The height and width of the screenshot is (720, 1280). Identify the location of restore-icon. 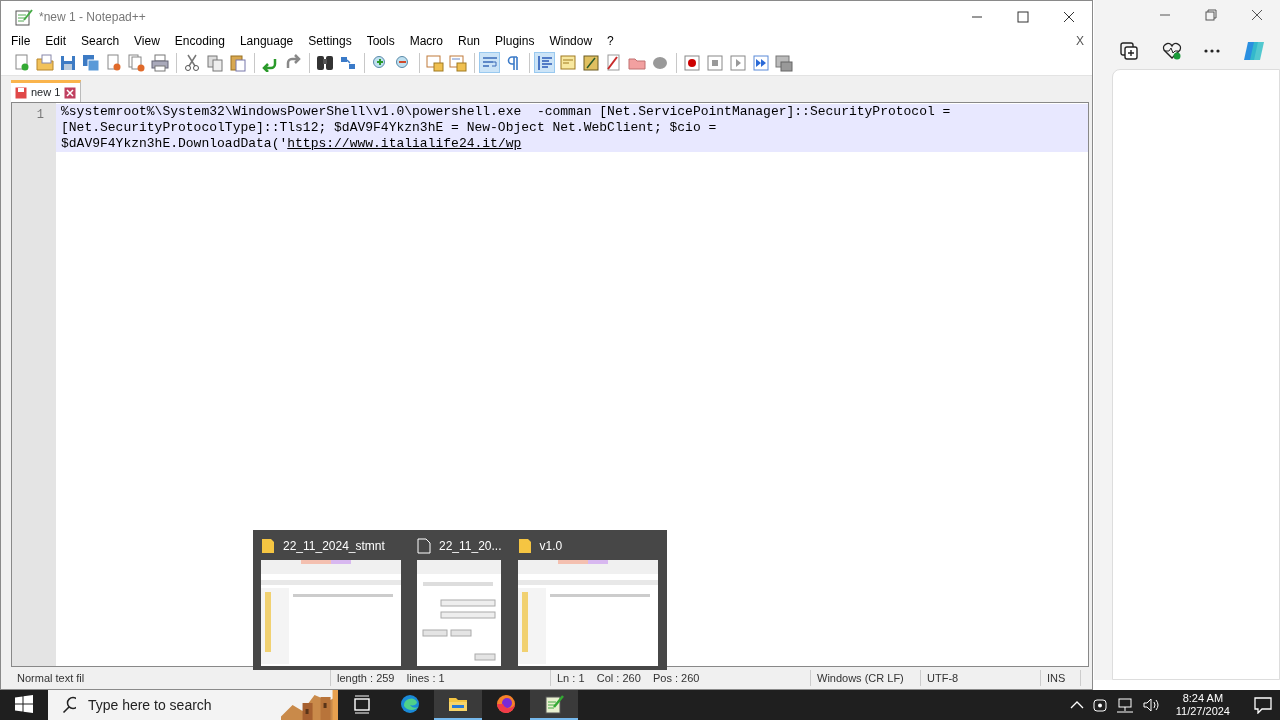
(1211, 15).